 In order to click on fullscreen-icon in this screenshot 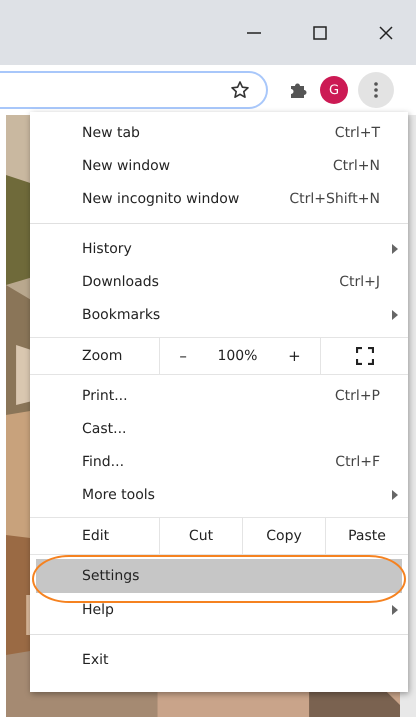, I will do `click(365, 356)`.